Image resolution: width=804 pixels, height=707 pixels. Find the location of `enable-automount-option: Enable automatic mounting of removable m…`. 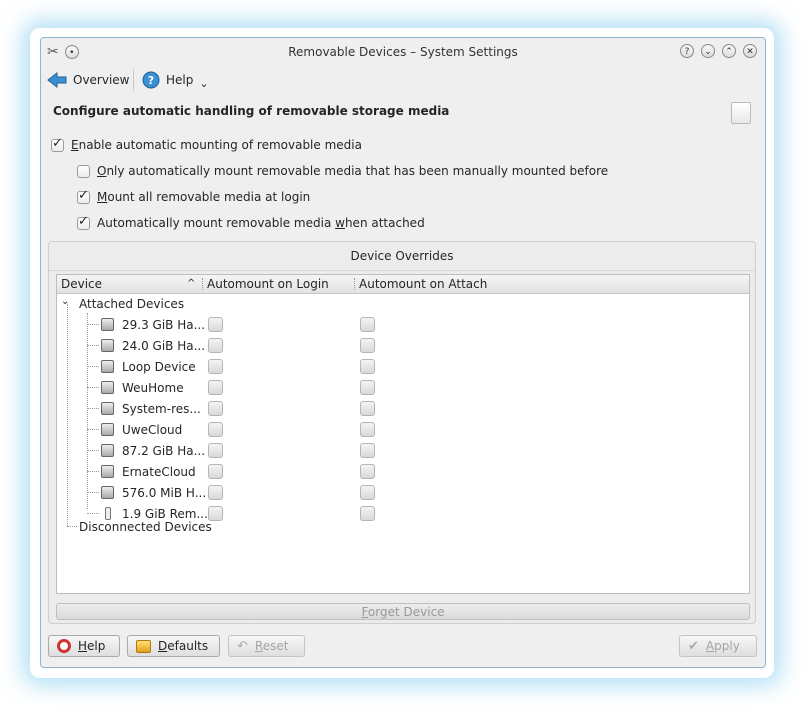

enable-automount-option: Enable automatic mounting of removable m… is located at coordinates (206, 144).